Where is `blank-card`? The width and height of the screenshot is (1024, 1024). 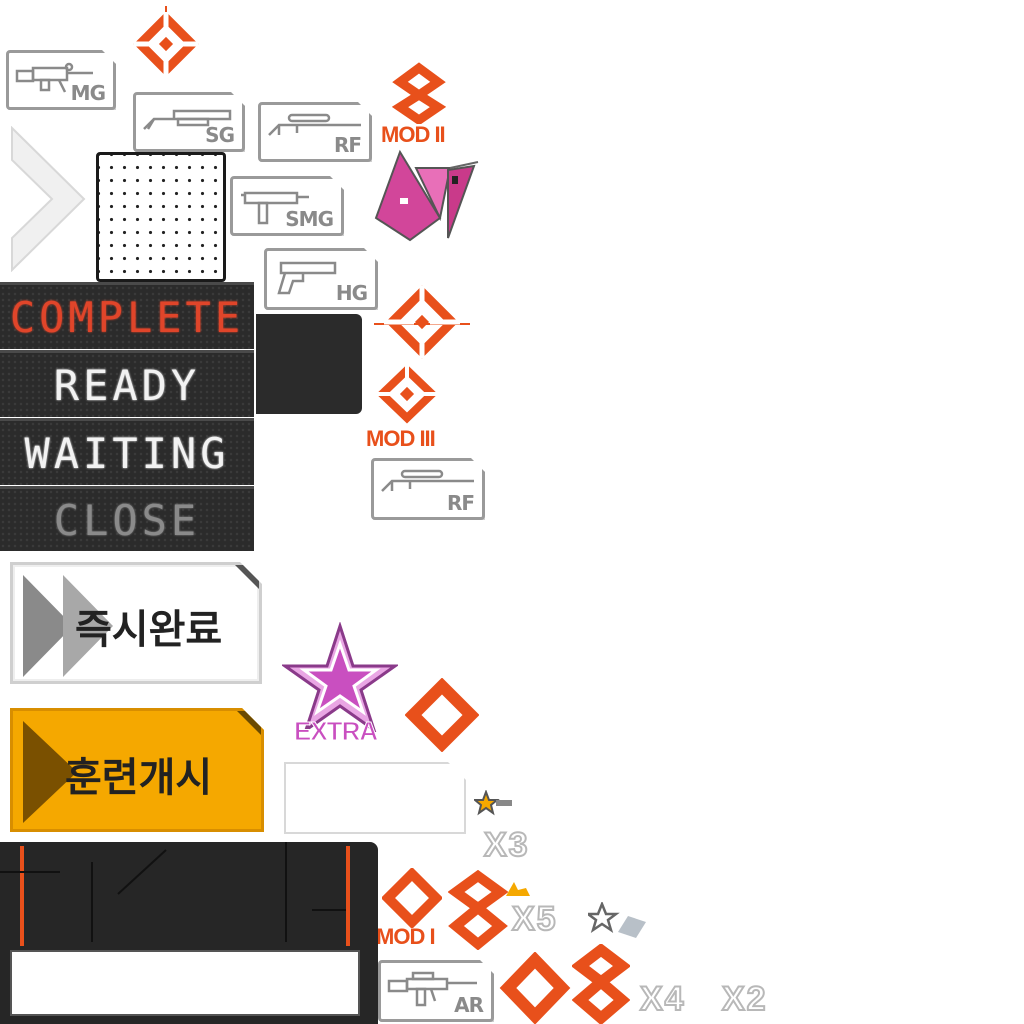 blank-card is located at coordinates (375, 798).